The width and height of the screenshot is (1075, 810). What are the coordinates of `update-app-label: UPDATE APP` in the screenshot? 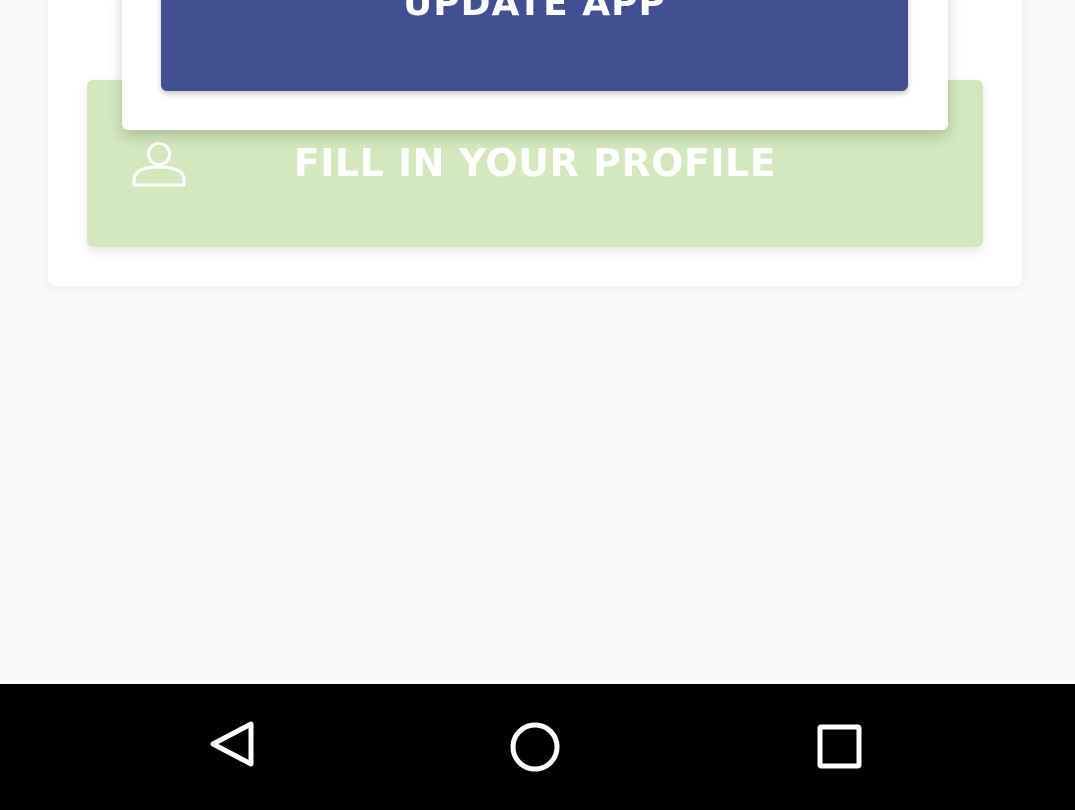 It's located at (534, 12).